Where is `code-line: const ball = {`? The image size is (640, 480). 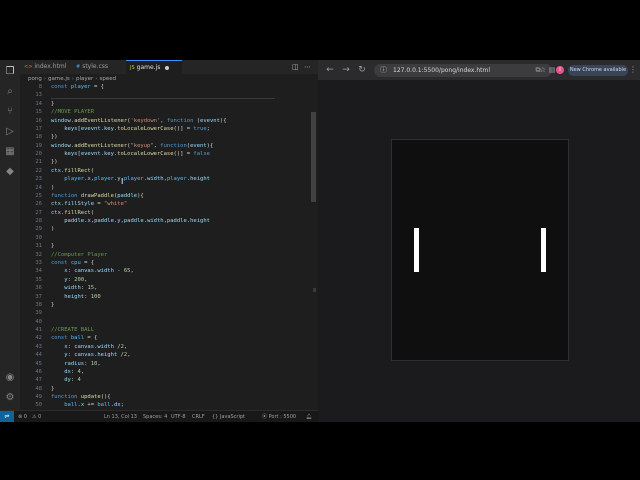
code-line: const ball = { is located at coordinates (74, 338).